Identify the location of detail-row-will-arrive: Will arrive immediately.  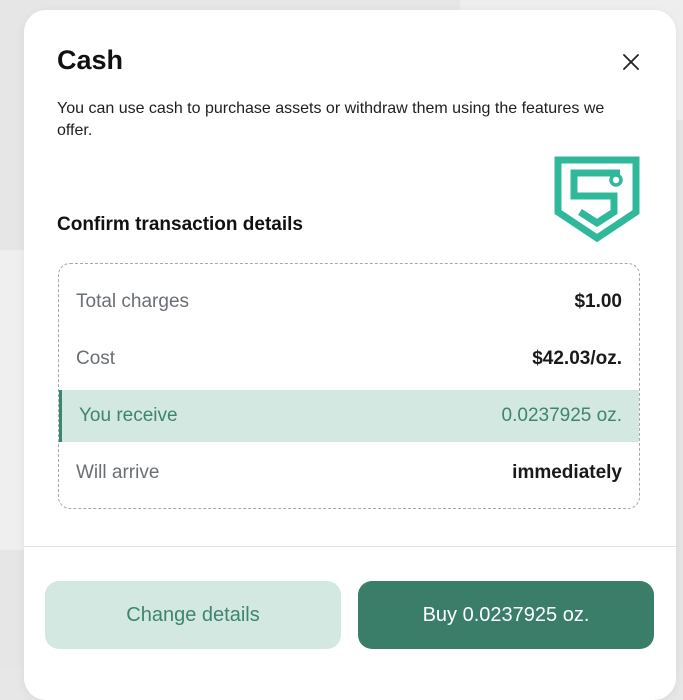
(349, 473).